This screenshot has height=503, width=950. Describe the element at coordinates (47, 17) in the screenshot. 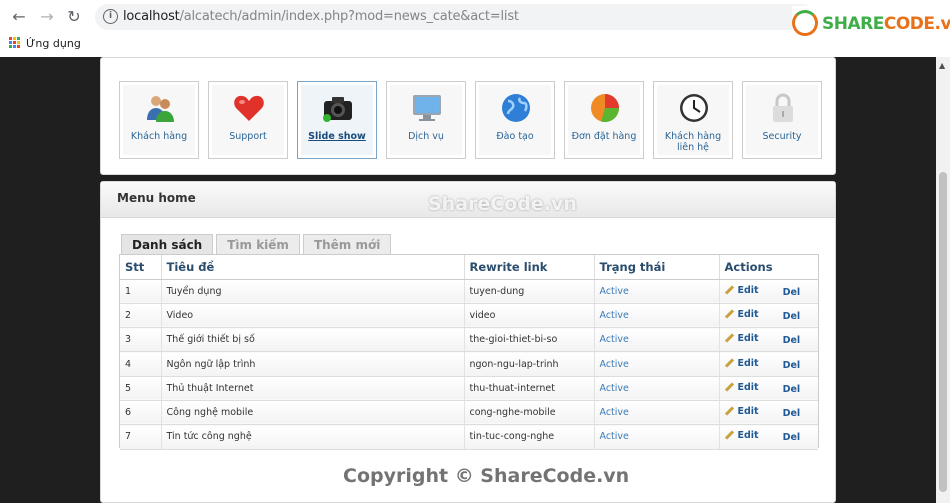

I see `forward-icon: →` at that location.